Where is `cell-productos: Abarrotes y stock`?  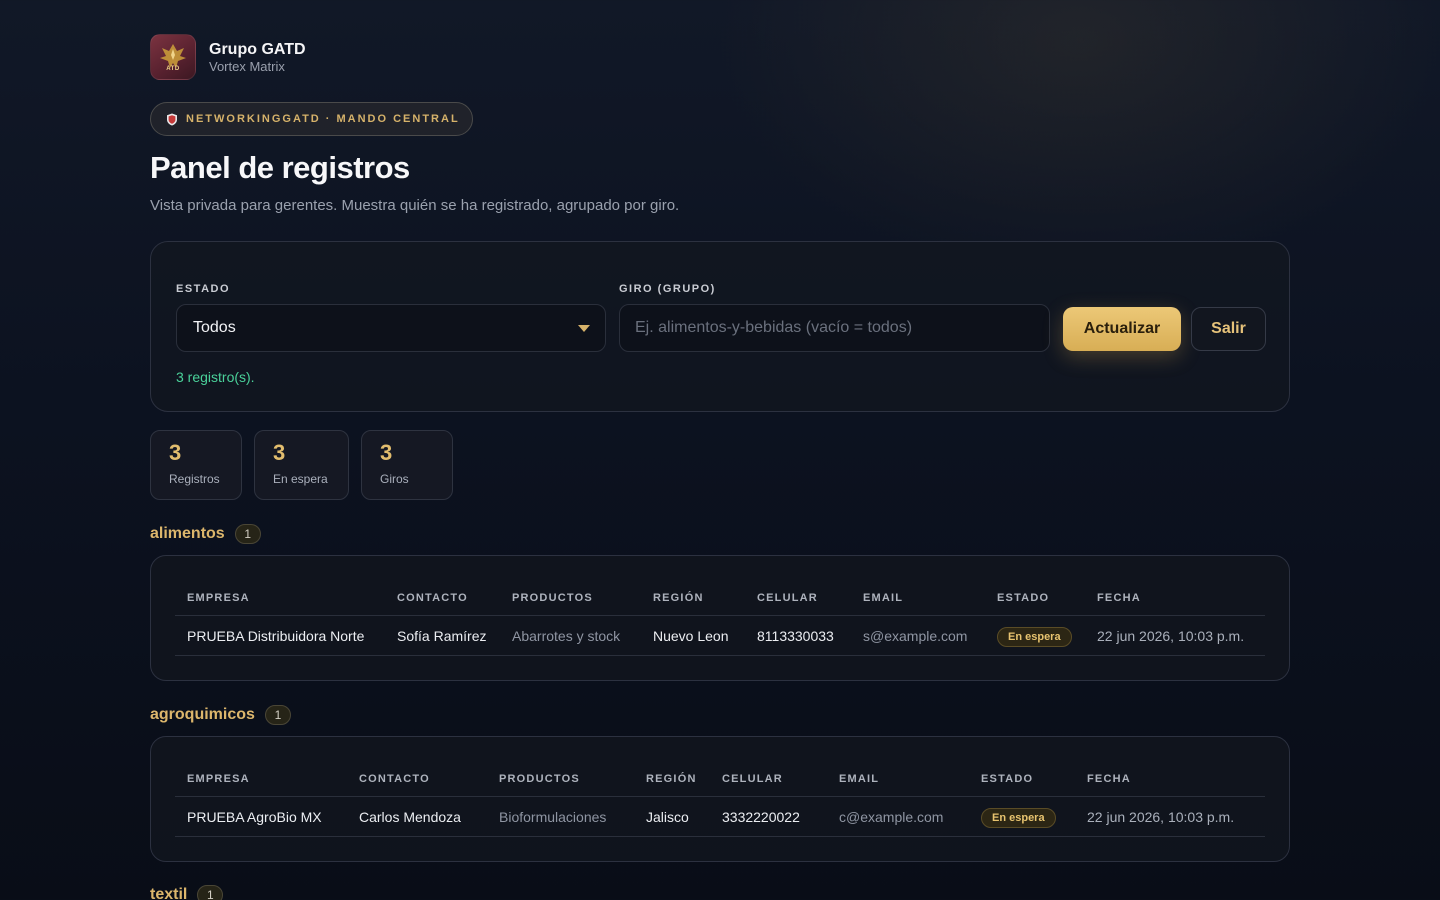 cell-productos: Abarrotes y stock is located at coordinates (566, 636).